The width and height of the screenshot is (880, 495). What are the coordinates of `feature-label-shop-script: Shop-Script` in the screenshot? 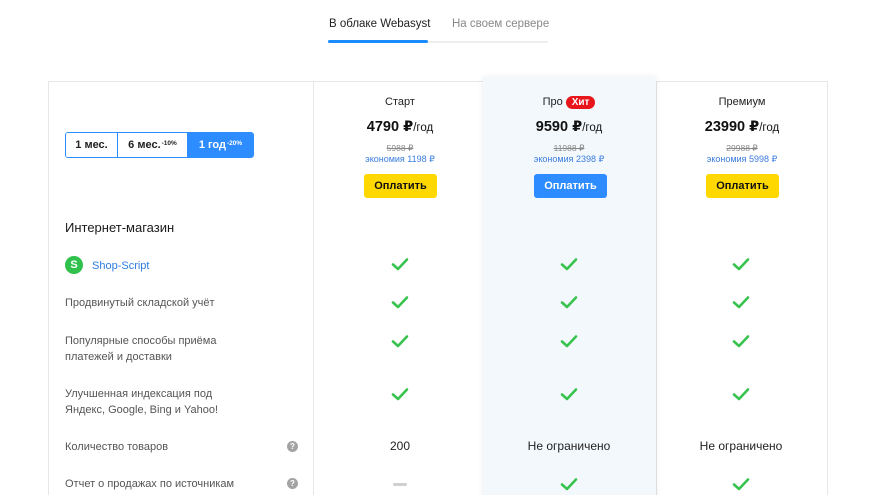 It's located at (120, 266).